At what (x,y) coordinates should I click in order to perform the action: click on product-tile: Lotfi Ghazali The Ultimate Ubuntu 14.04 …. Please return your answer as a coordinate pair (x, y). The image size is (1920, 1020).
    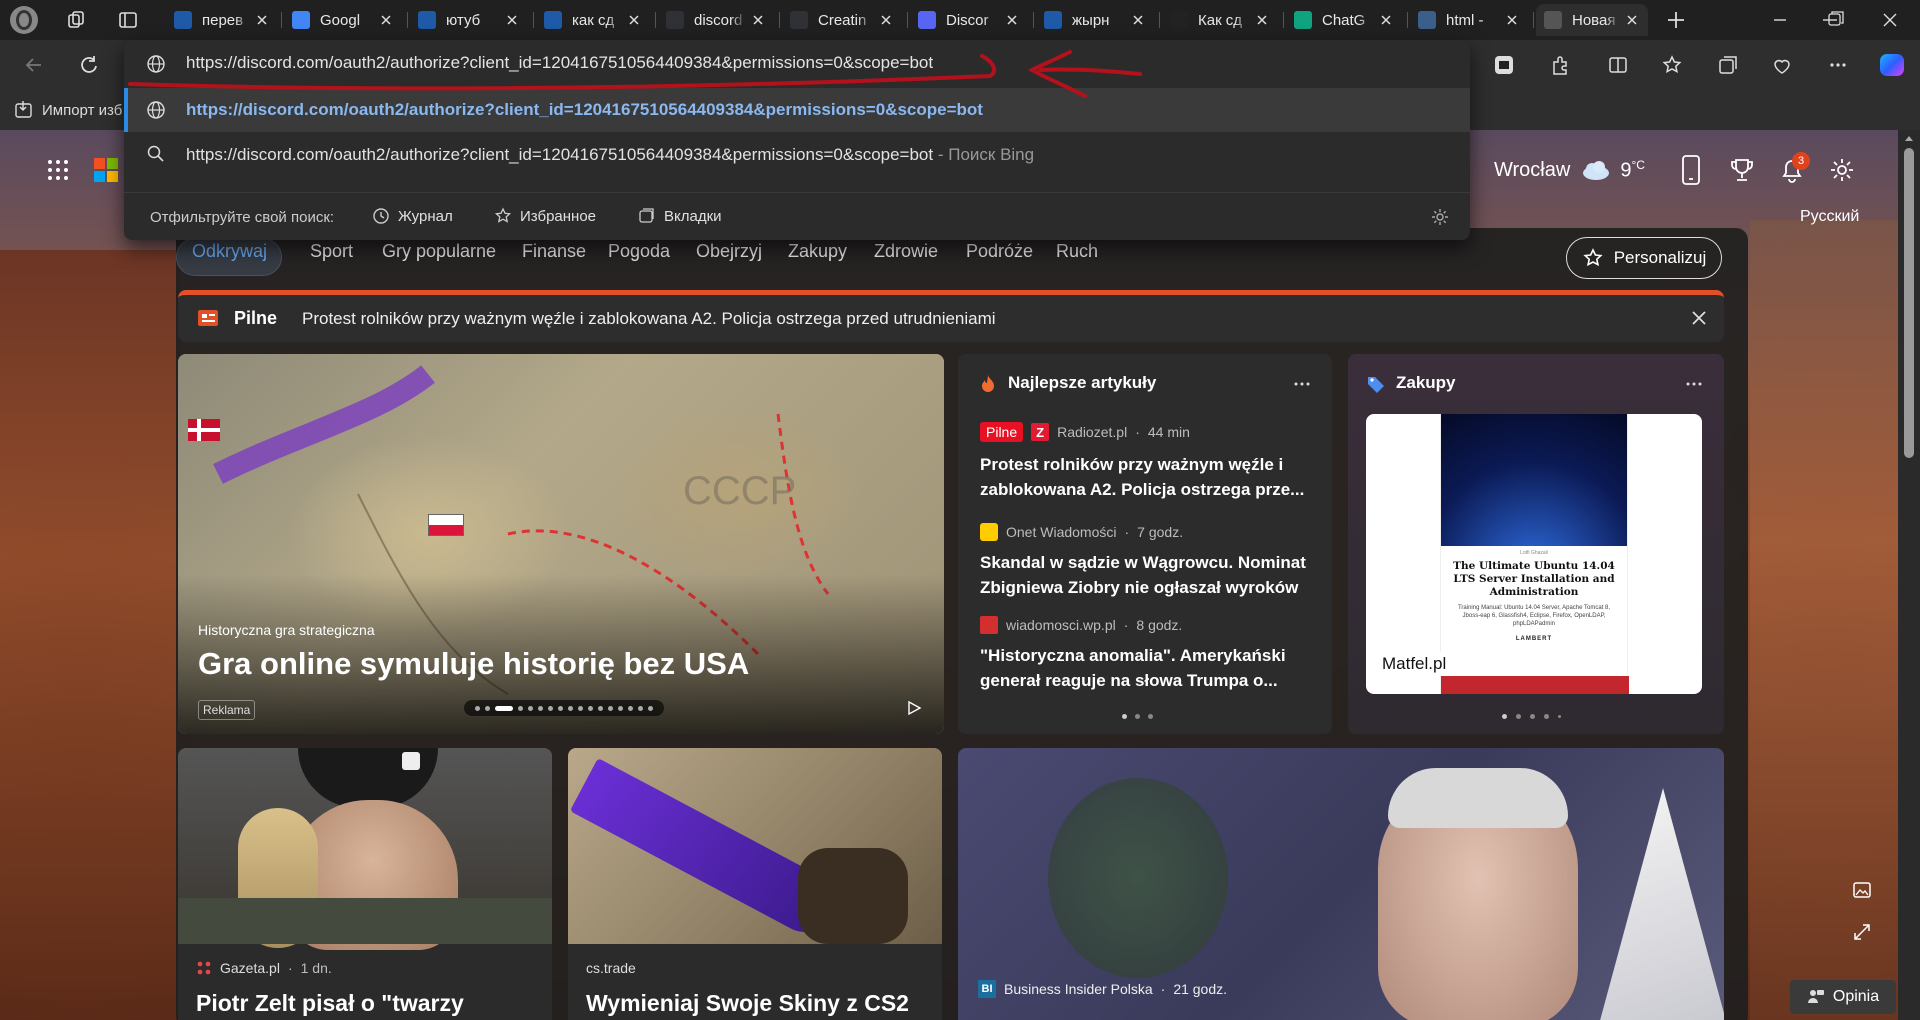
    Looking at the image, I should click on (1534, 554).